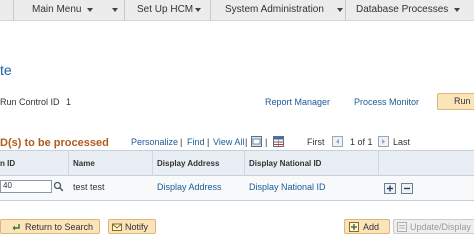 The height and width of the screenshot is (248, 474). I want to click on add-label: Add, so click(371, 227).